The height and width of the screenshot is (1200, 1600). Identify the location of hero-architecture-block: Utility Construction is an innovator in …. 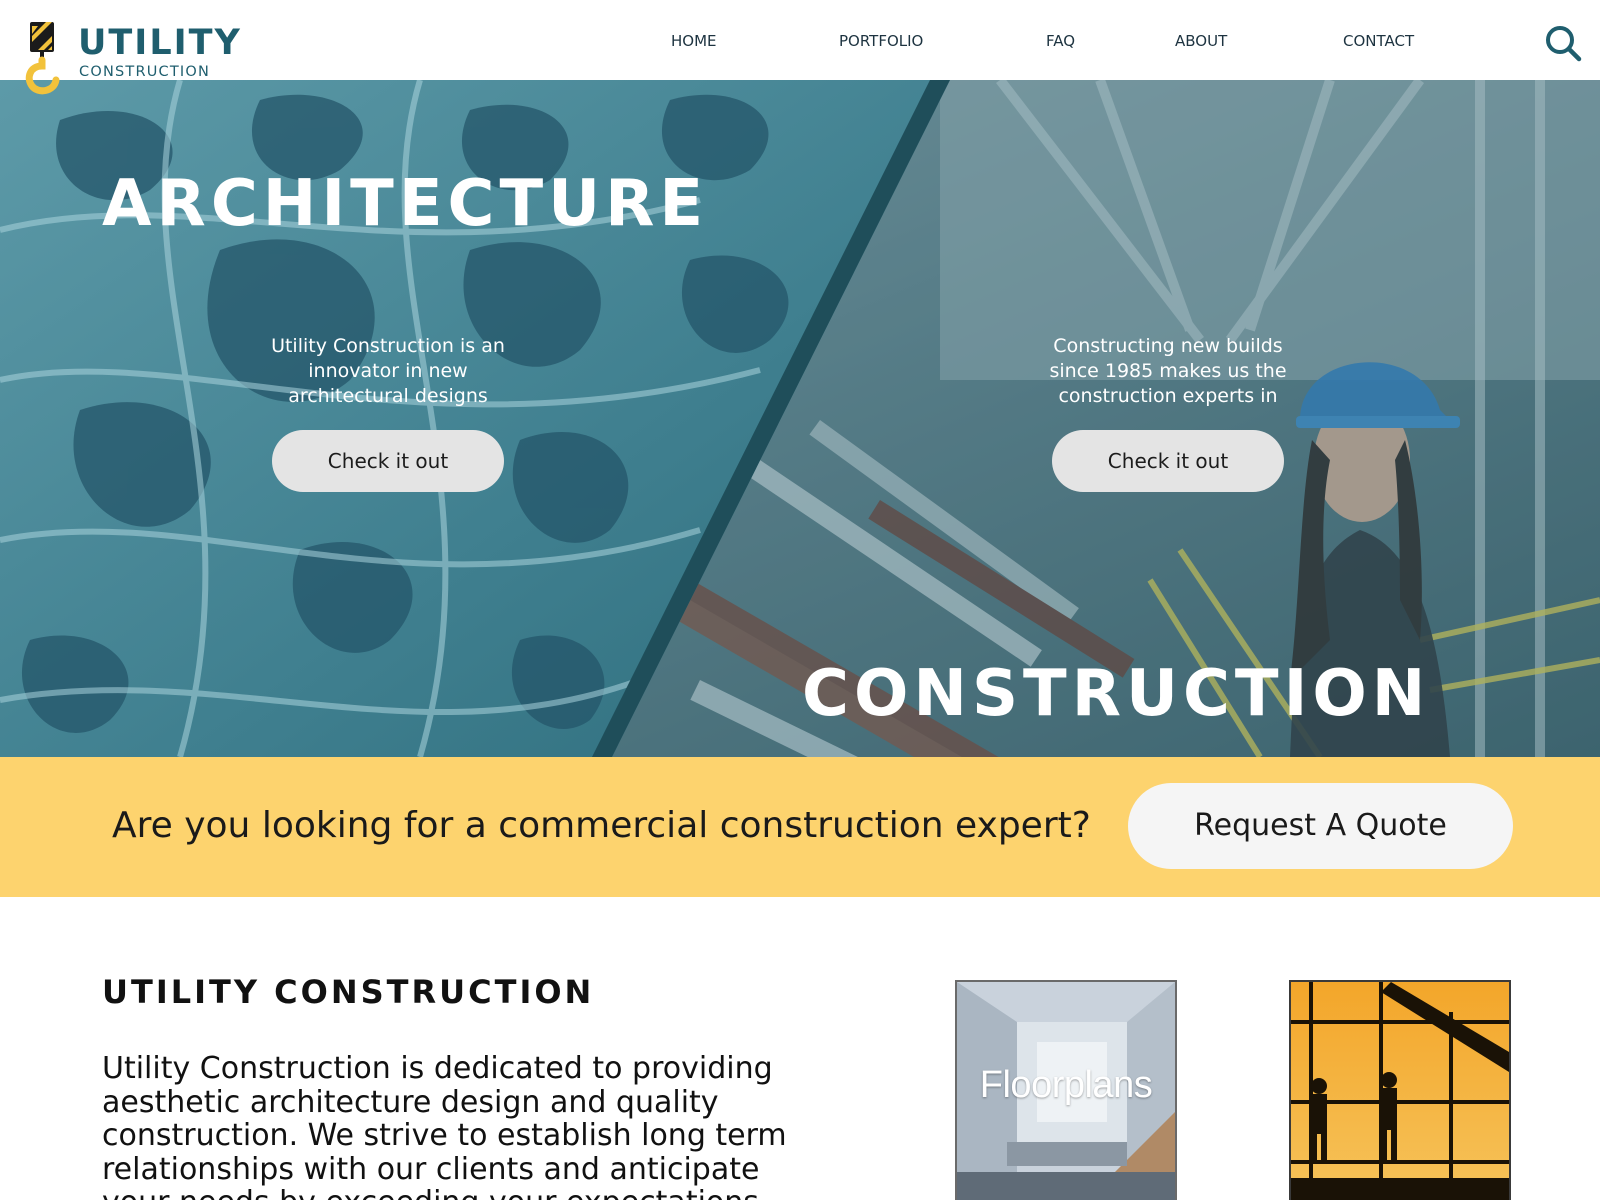
(388, 413).